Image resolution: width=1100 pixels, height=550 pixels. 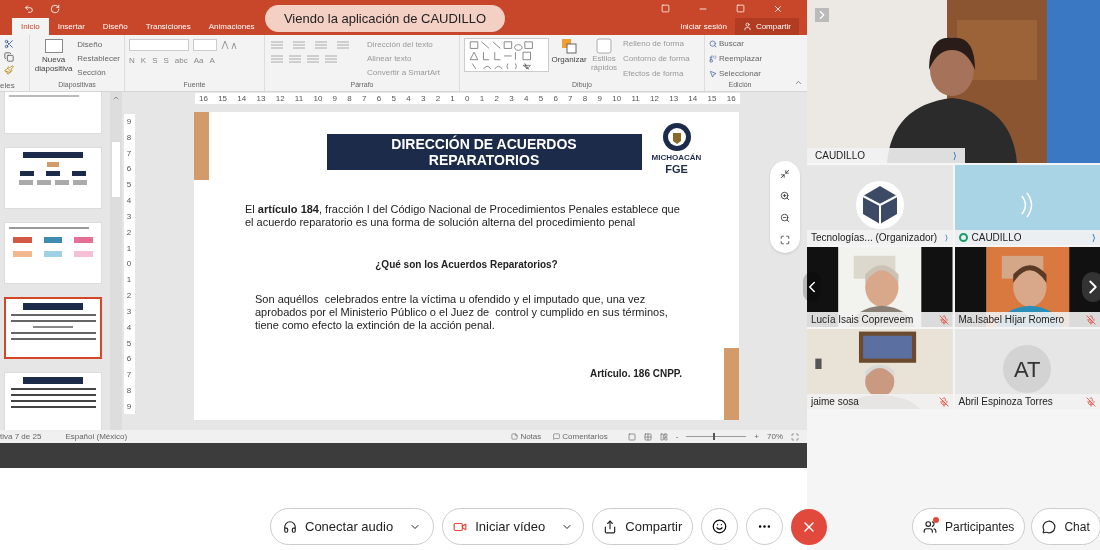 I want to click on slide-reference: Artículo. 186 CNPP., so click(x=635, y=374).